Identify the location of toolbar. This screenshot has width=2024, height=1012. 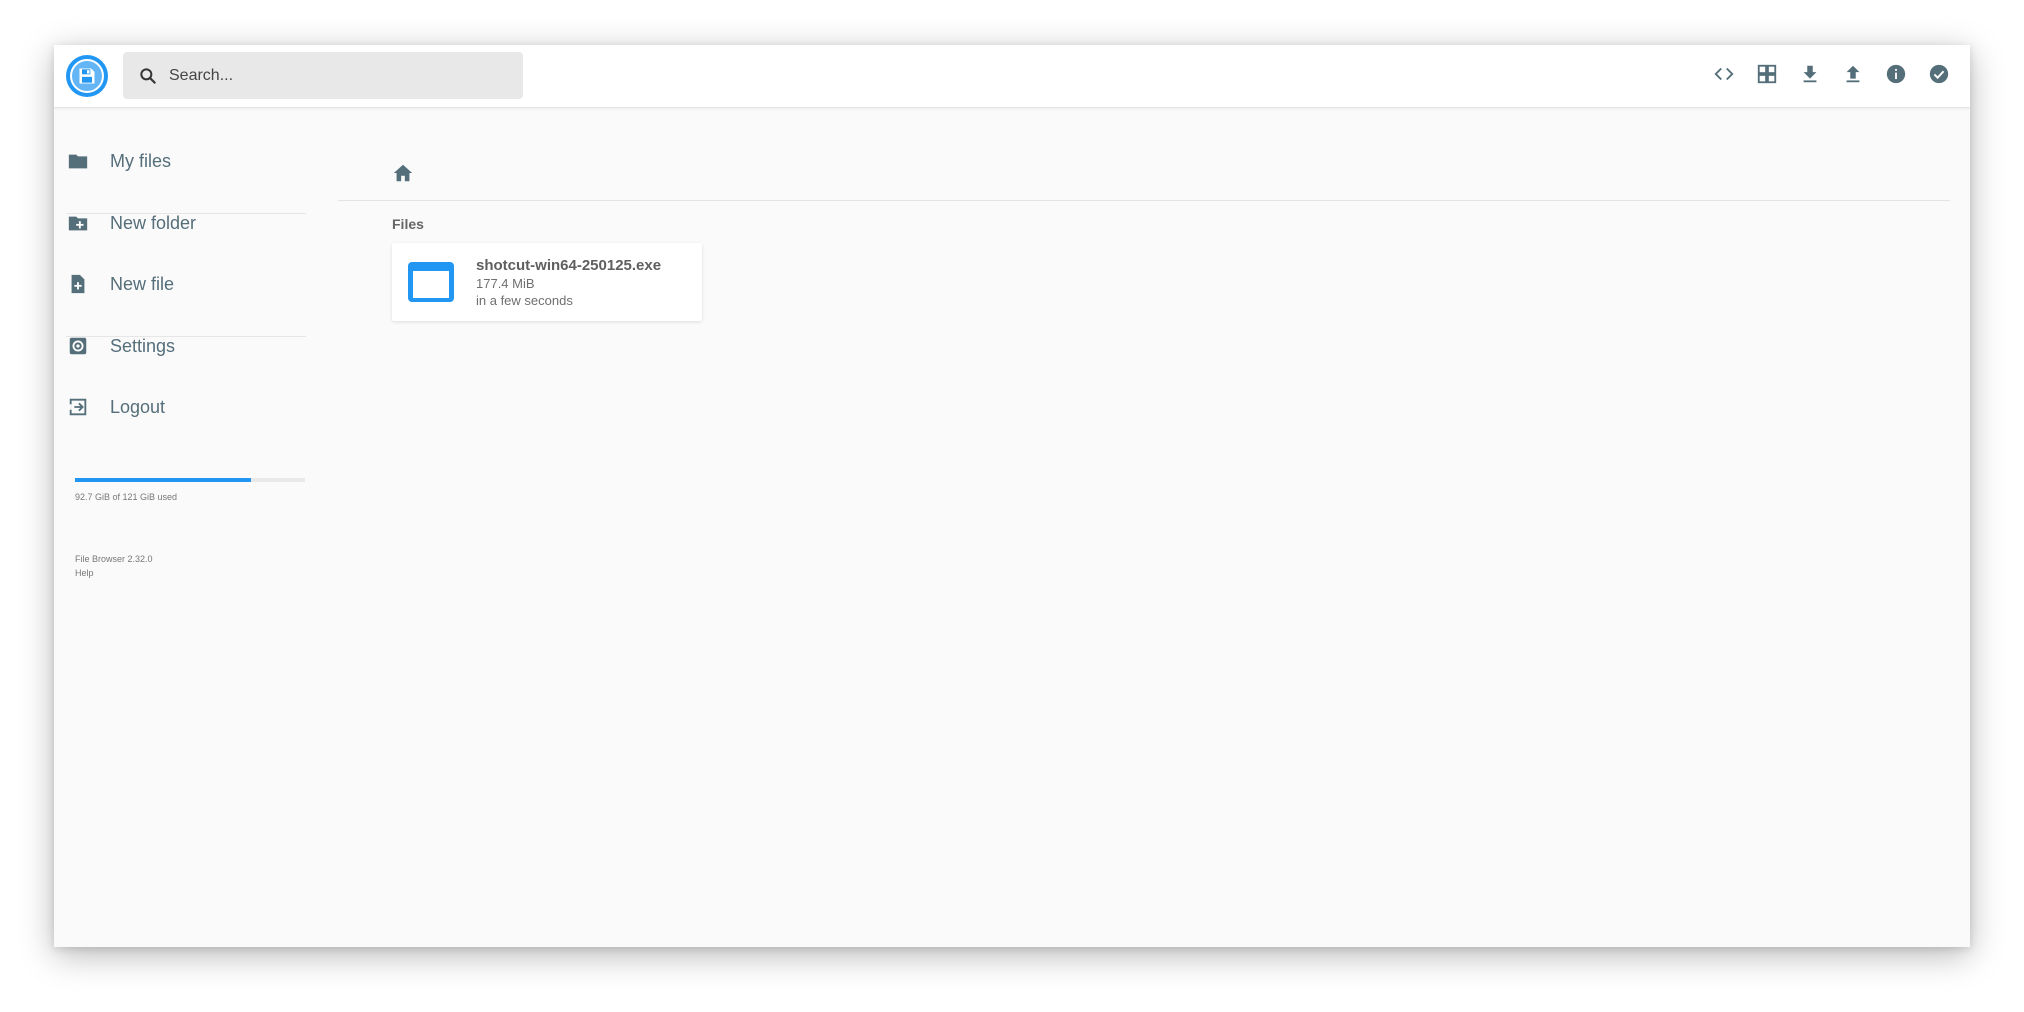
(1831, 76).